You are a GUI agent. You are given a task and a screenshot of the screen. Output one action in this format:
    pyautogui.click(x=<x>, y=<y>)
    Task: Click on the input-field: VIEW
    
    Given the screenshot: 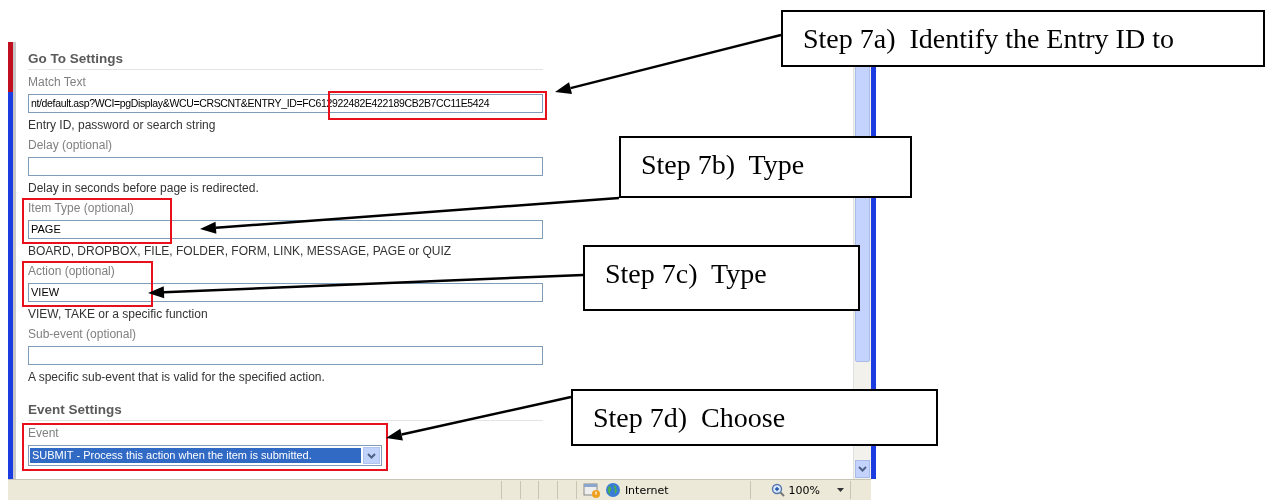 What is the action you would take?
    pyautogui.click(x=285, y=292)
    